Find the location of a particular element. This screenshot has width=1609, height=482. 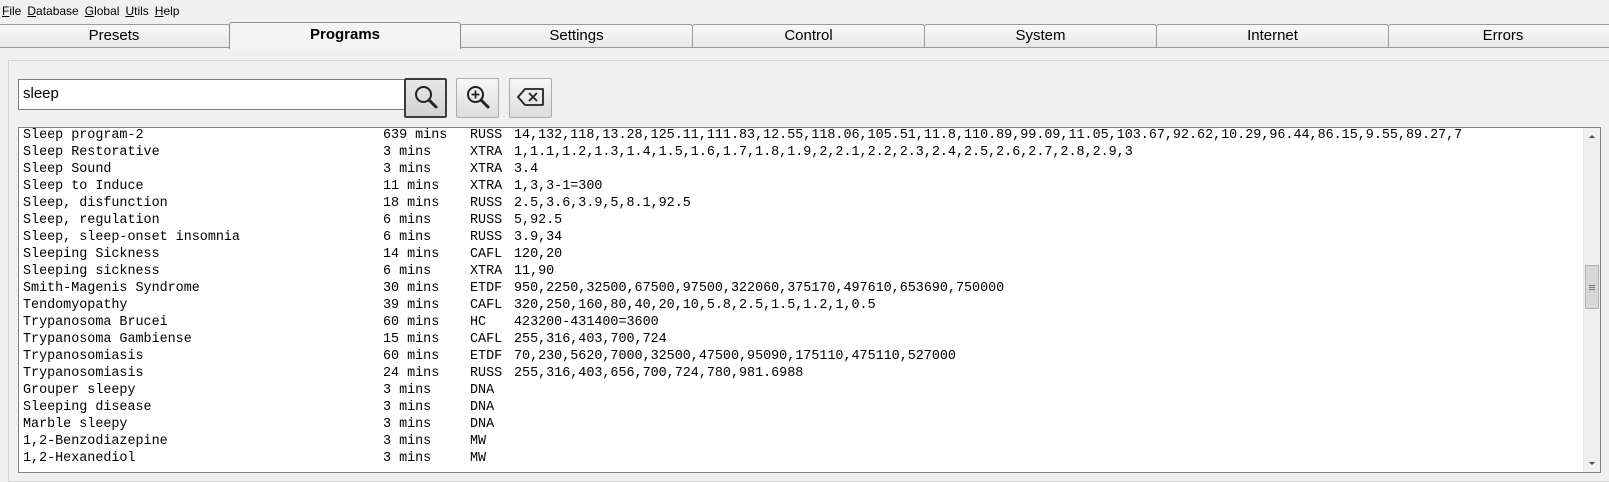

search-button is located at coordinates (425, 98).